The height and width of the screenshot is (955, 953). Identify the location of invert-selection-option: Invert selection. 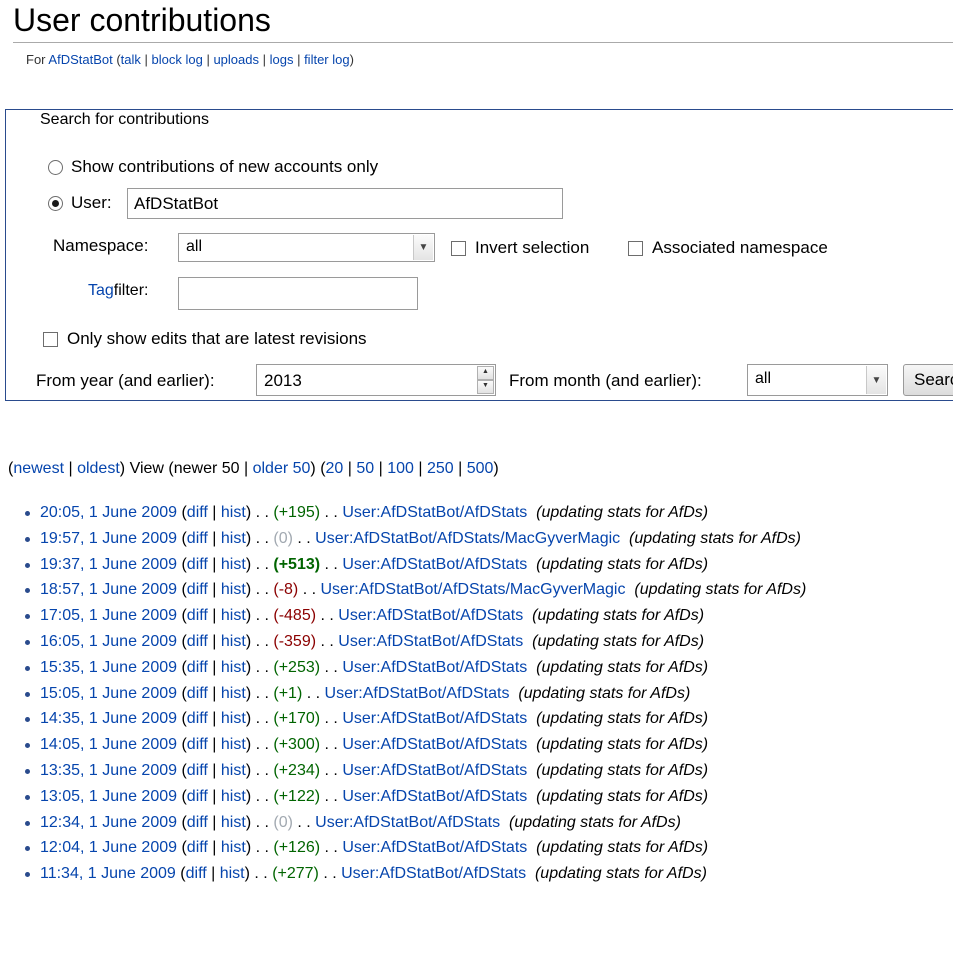
(520, 248).